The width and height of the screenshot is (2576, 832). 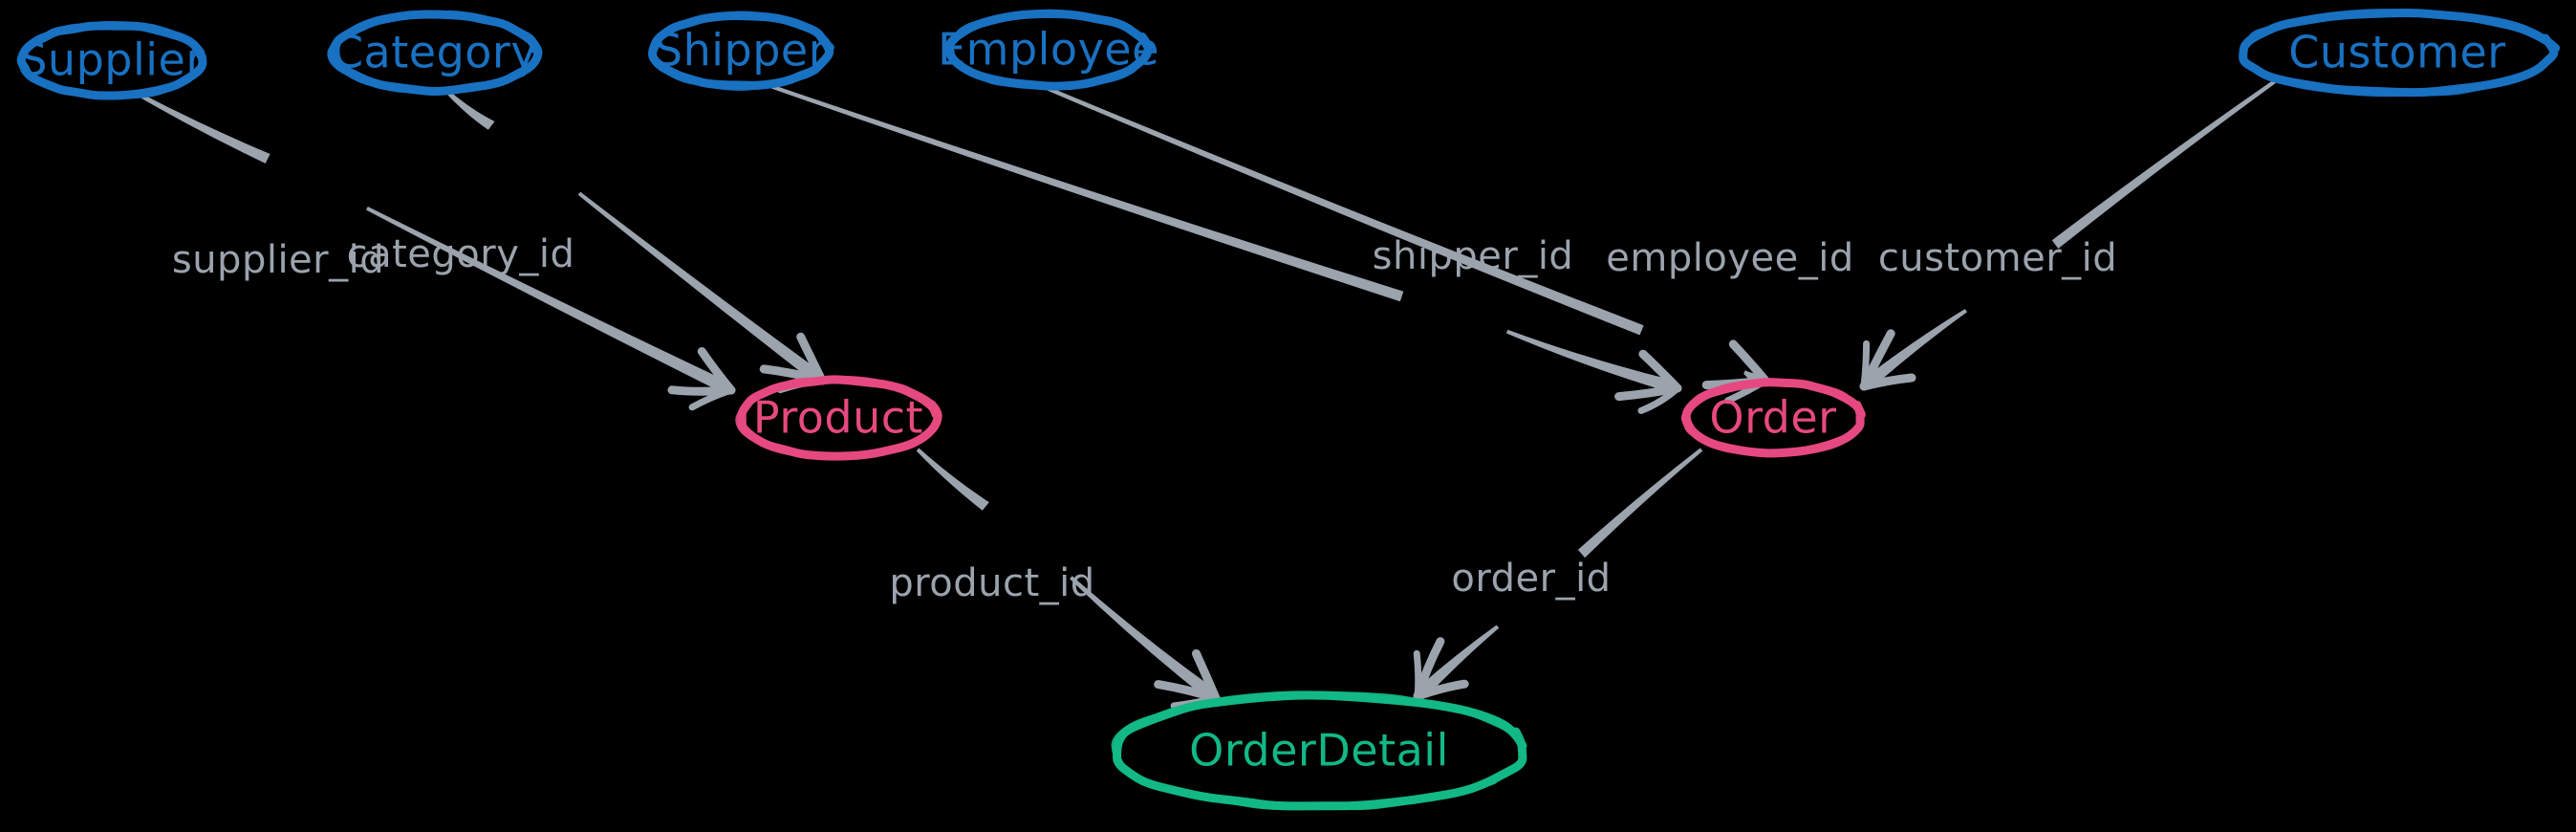 I want to click on entity-label-order: Order, so click(x=1772, y=418).